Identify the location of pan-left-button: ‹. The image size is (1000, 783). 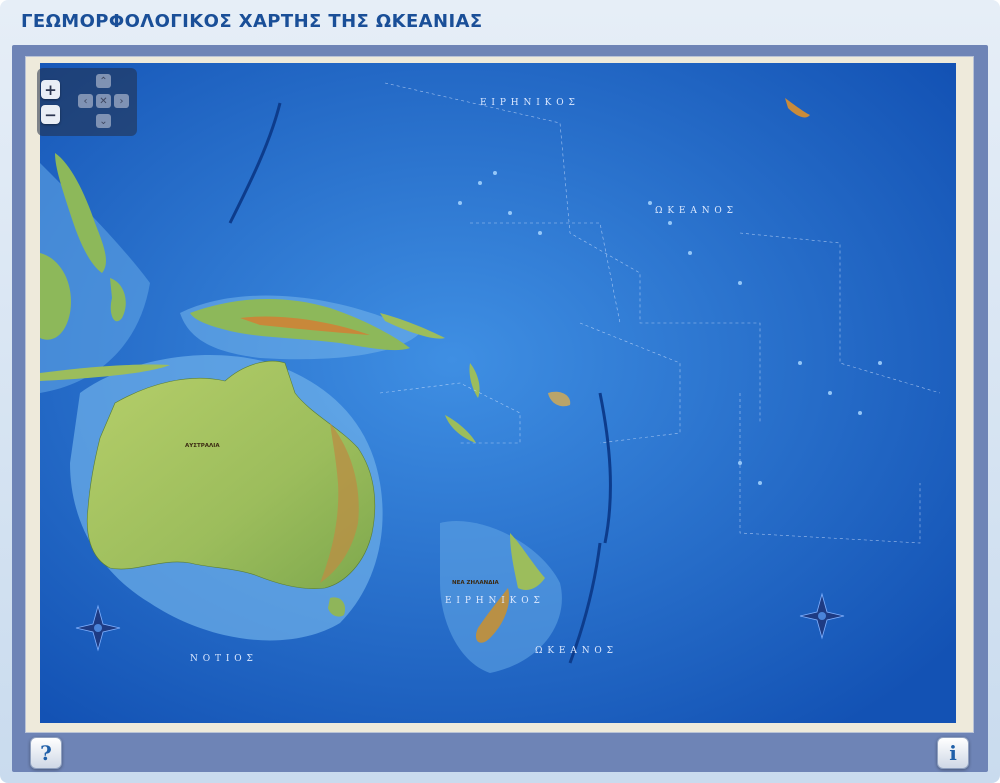
(85, 101).